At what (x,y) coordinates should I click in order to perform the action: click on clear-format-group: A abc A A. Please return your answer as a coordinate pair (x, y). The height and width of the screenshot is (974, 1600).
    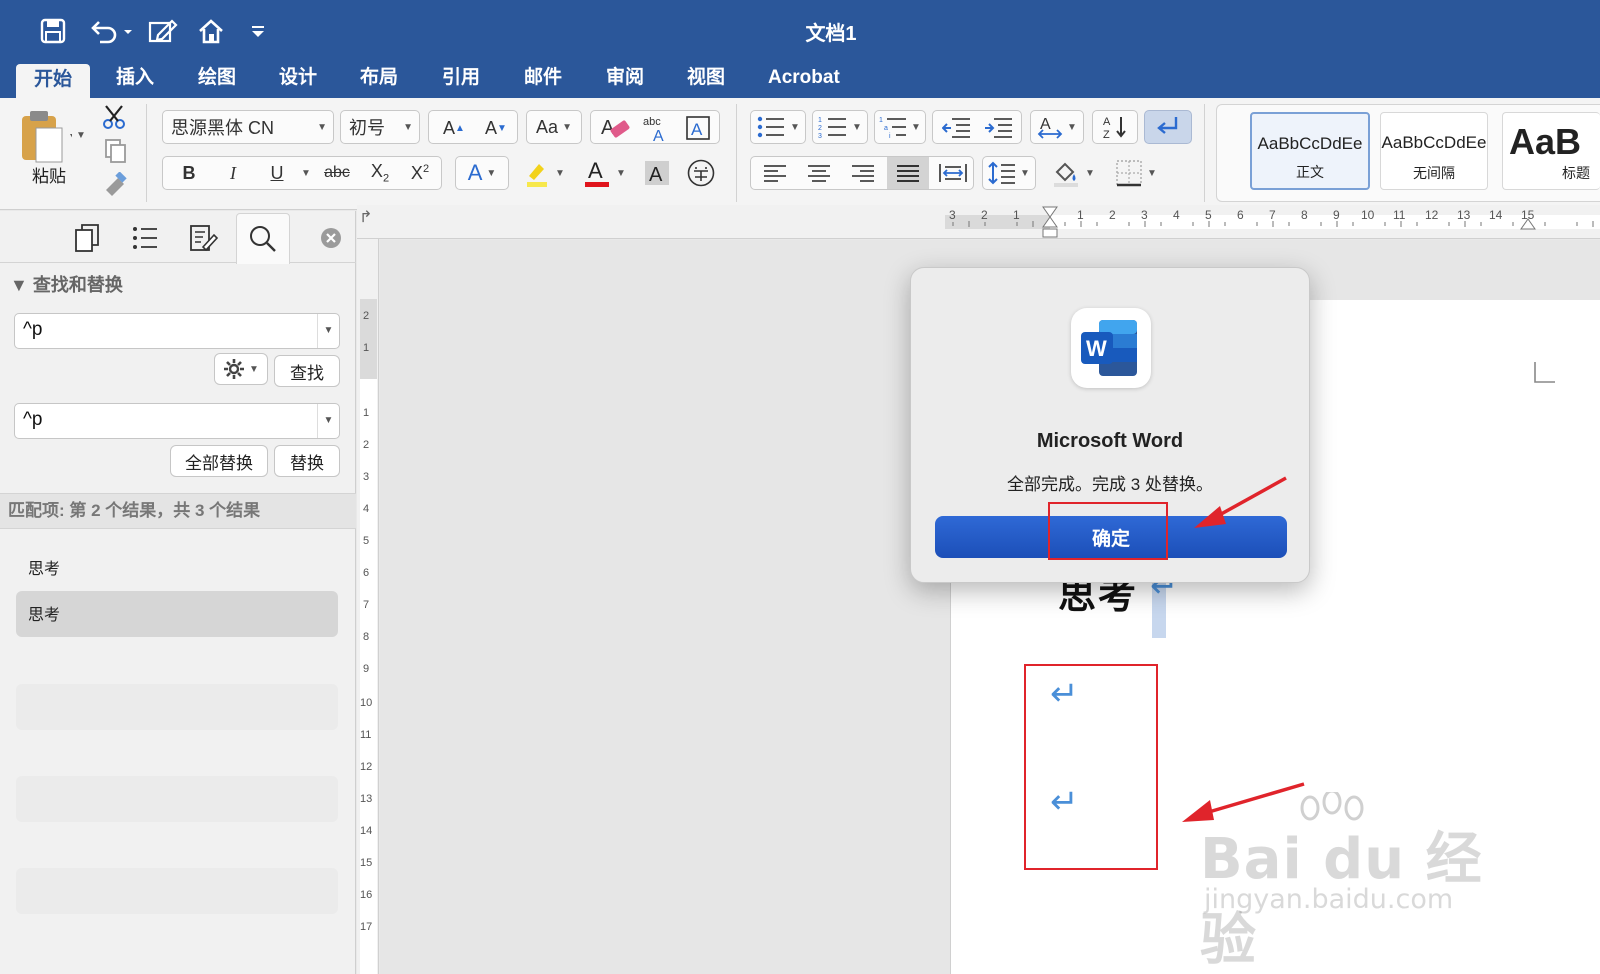
    Looking at the image, I should click on (655, 127).